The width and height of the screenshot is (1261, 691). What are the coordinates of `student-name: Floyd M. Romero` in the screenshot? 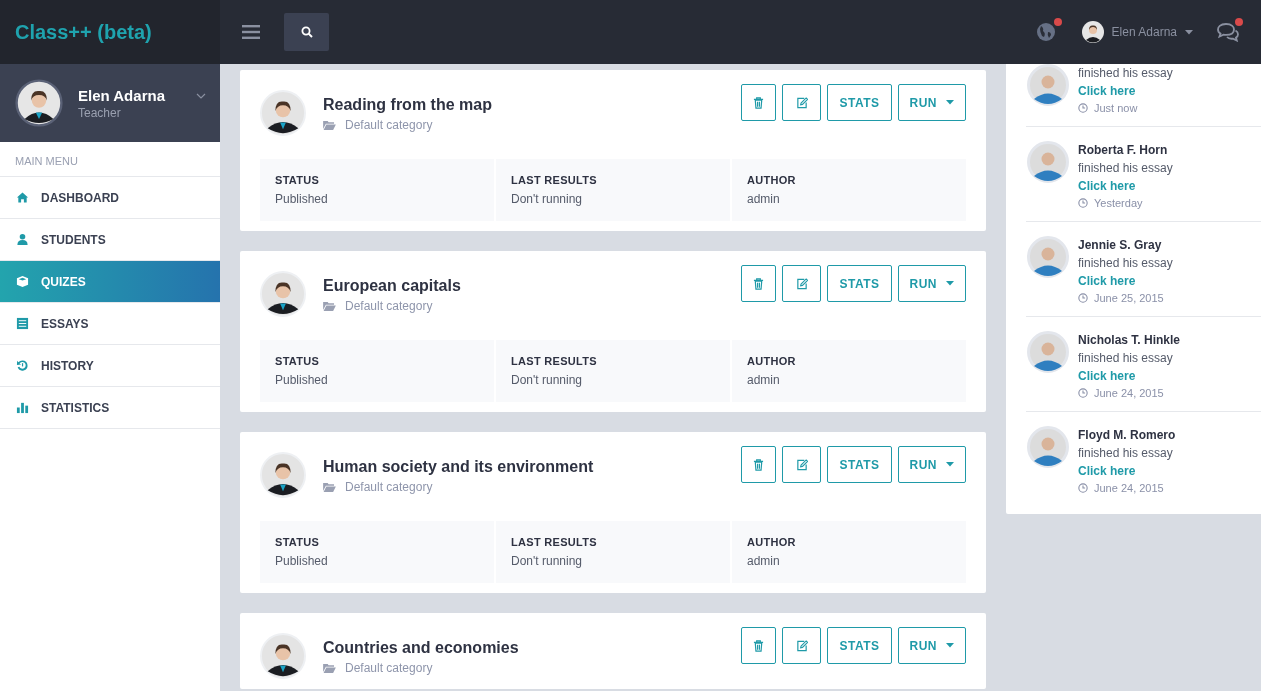 It's located at (1127, 435).